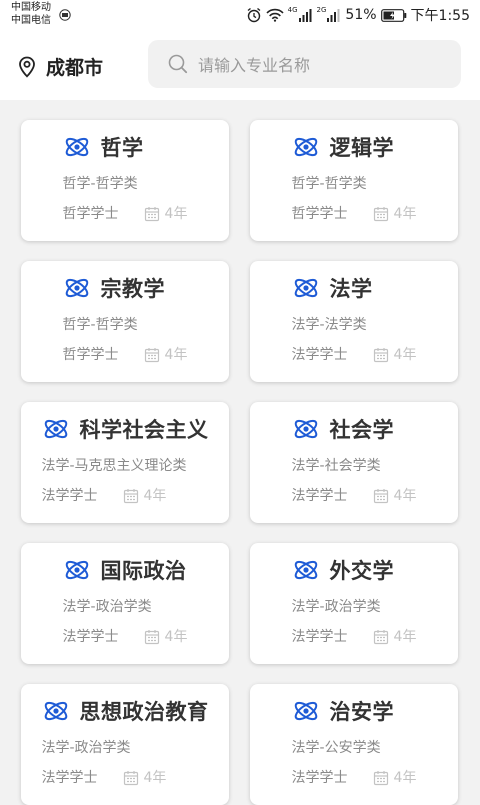 The image size is (480, 805). What do you see at coordinates (254, 65) in the screenshot?
I see `search-placeholder: 请输入专业名称` at bounding box center [254, 65].